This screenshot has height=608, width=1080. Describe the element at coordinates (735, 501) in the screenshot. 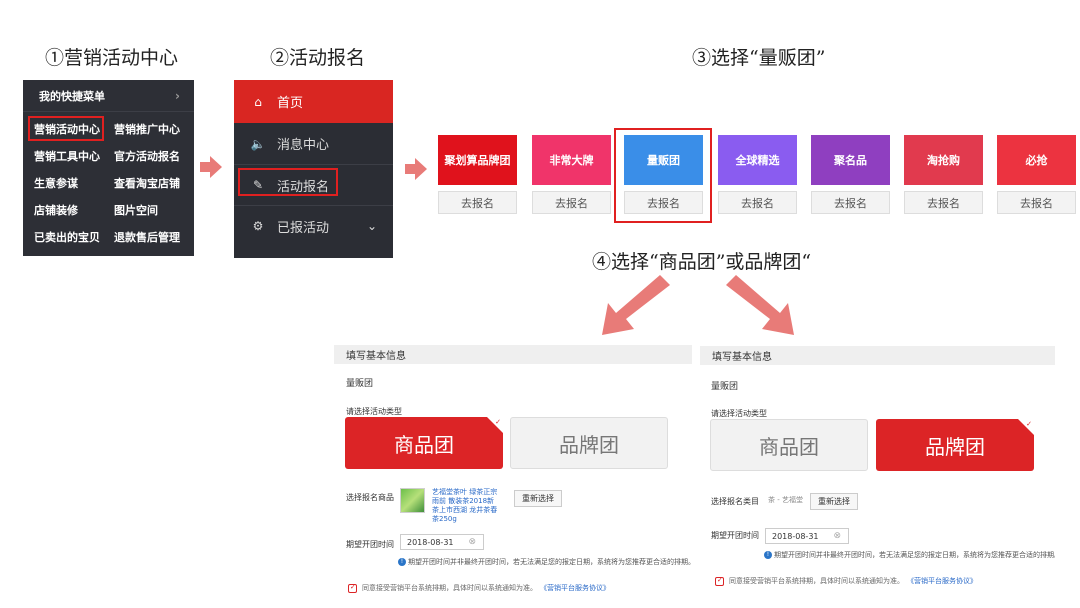

I see `select-category-label: 选择报名类目` at that location.